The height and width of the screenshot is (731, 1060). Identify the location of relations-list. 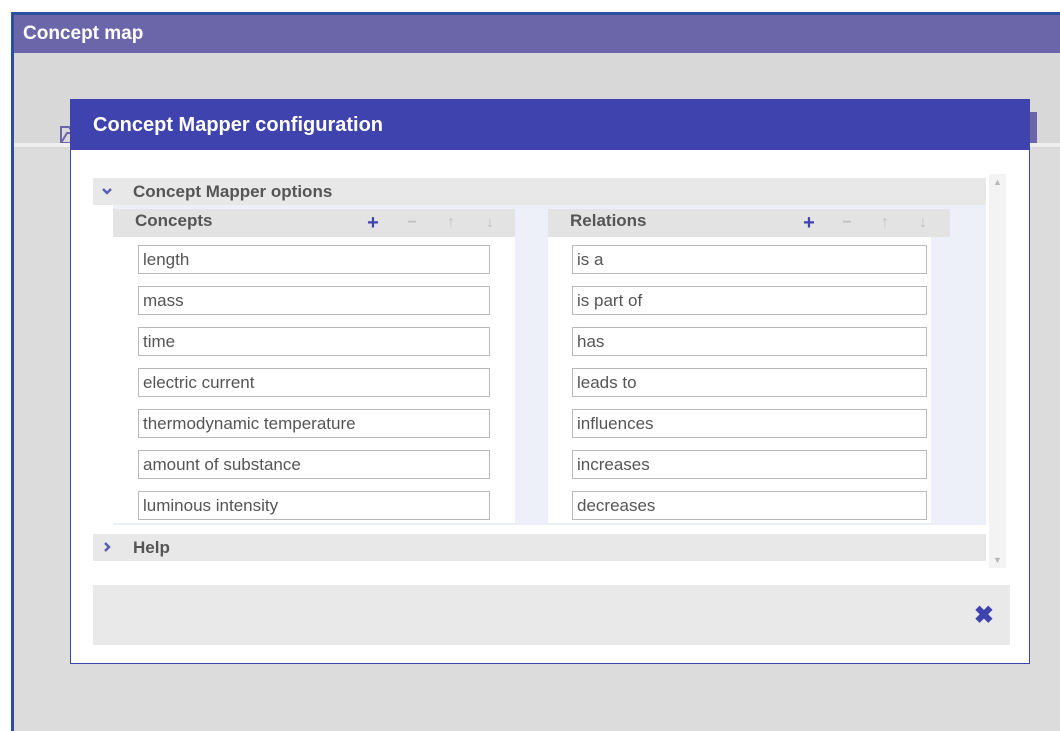
(739, 380).